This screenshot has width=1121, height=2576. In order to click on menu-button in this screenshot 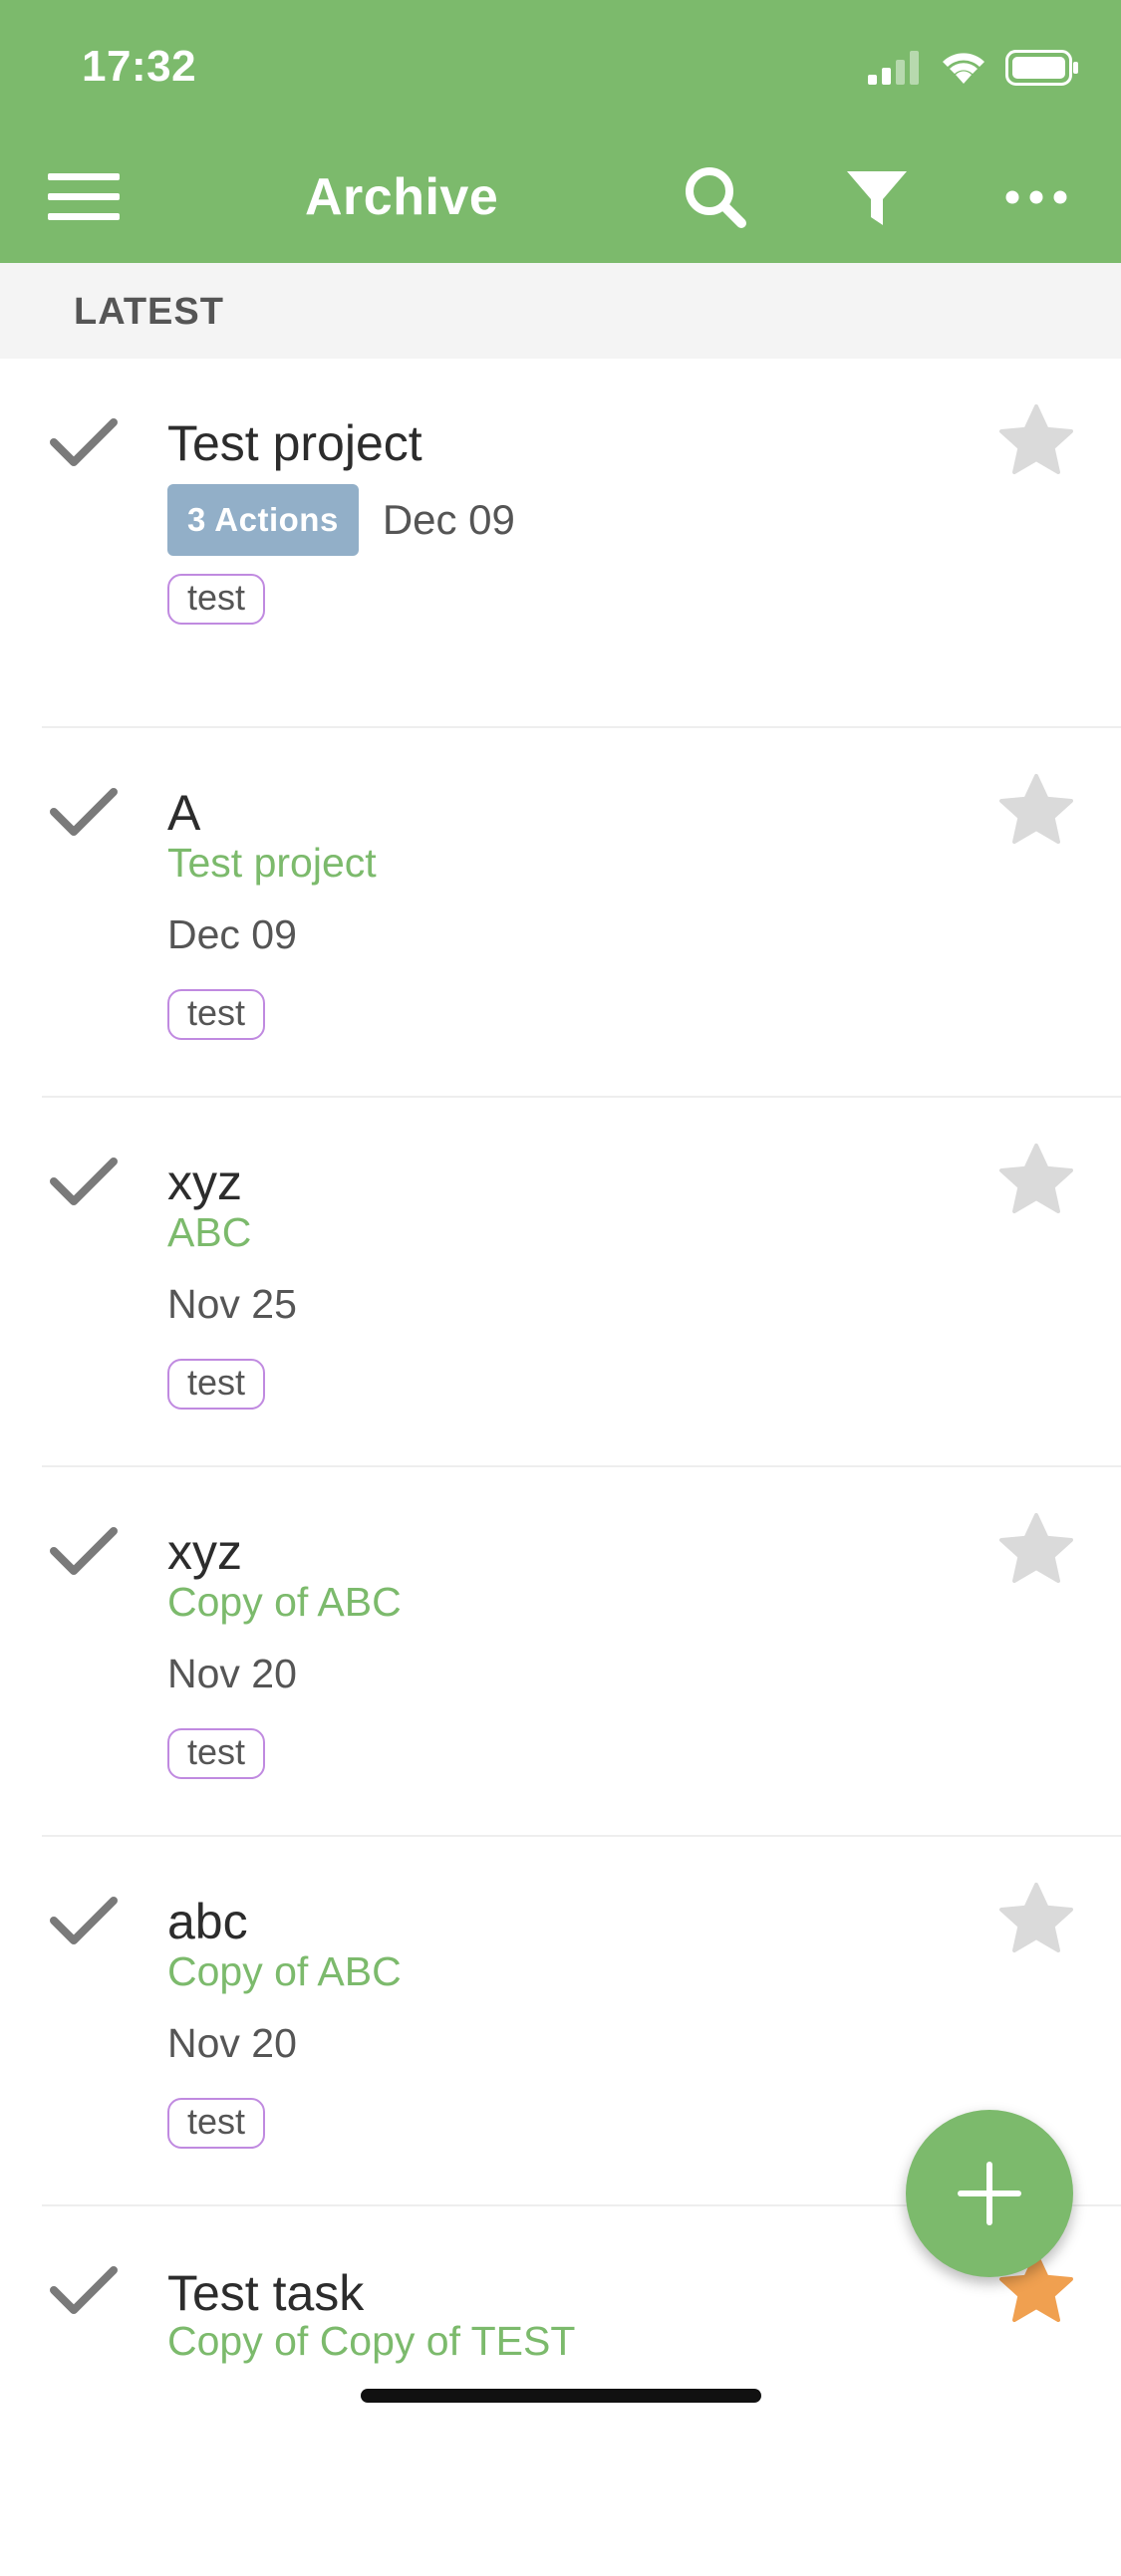, I will do `click(84, 197)`.